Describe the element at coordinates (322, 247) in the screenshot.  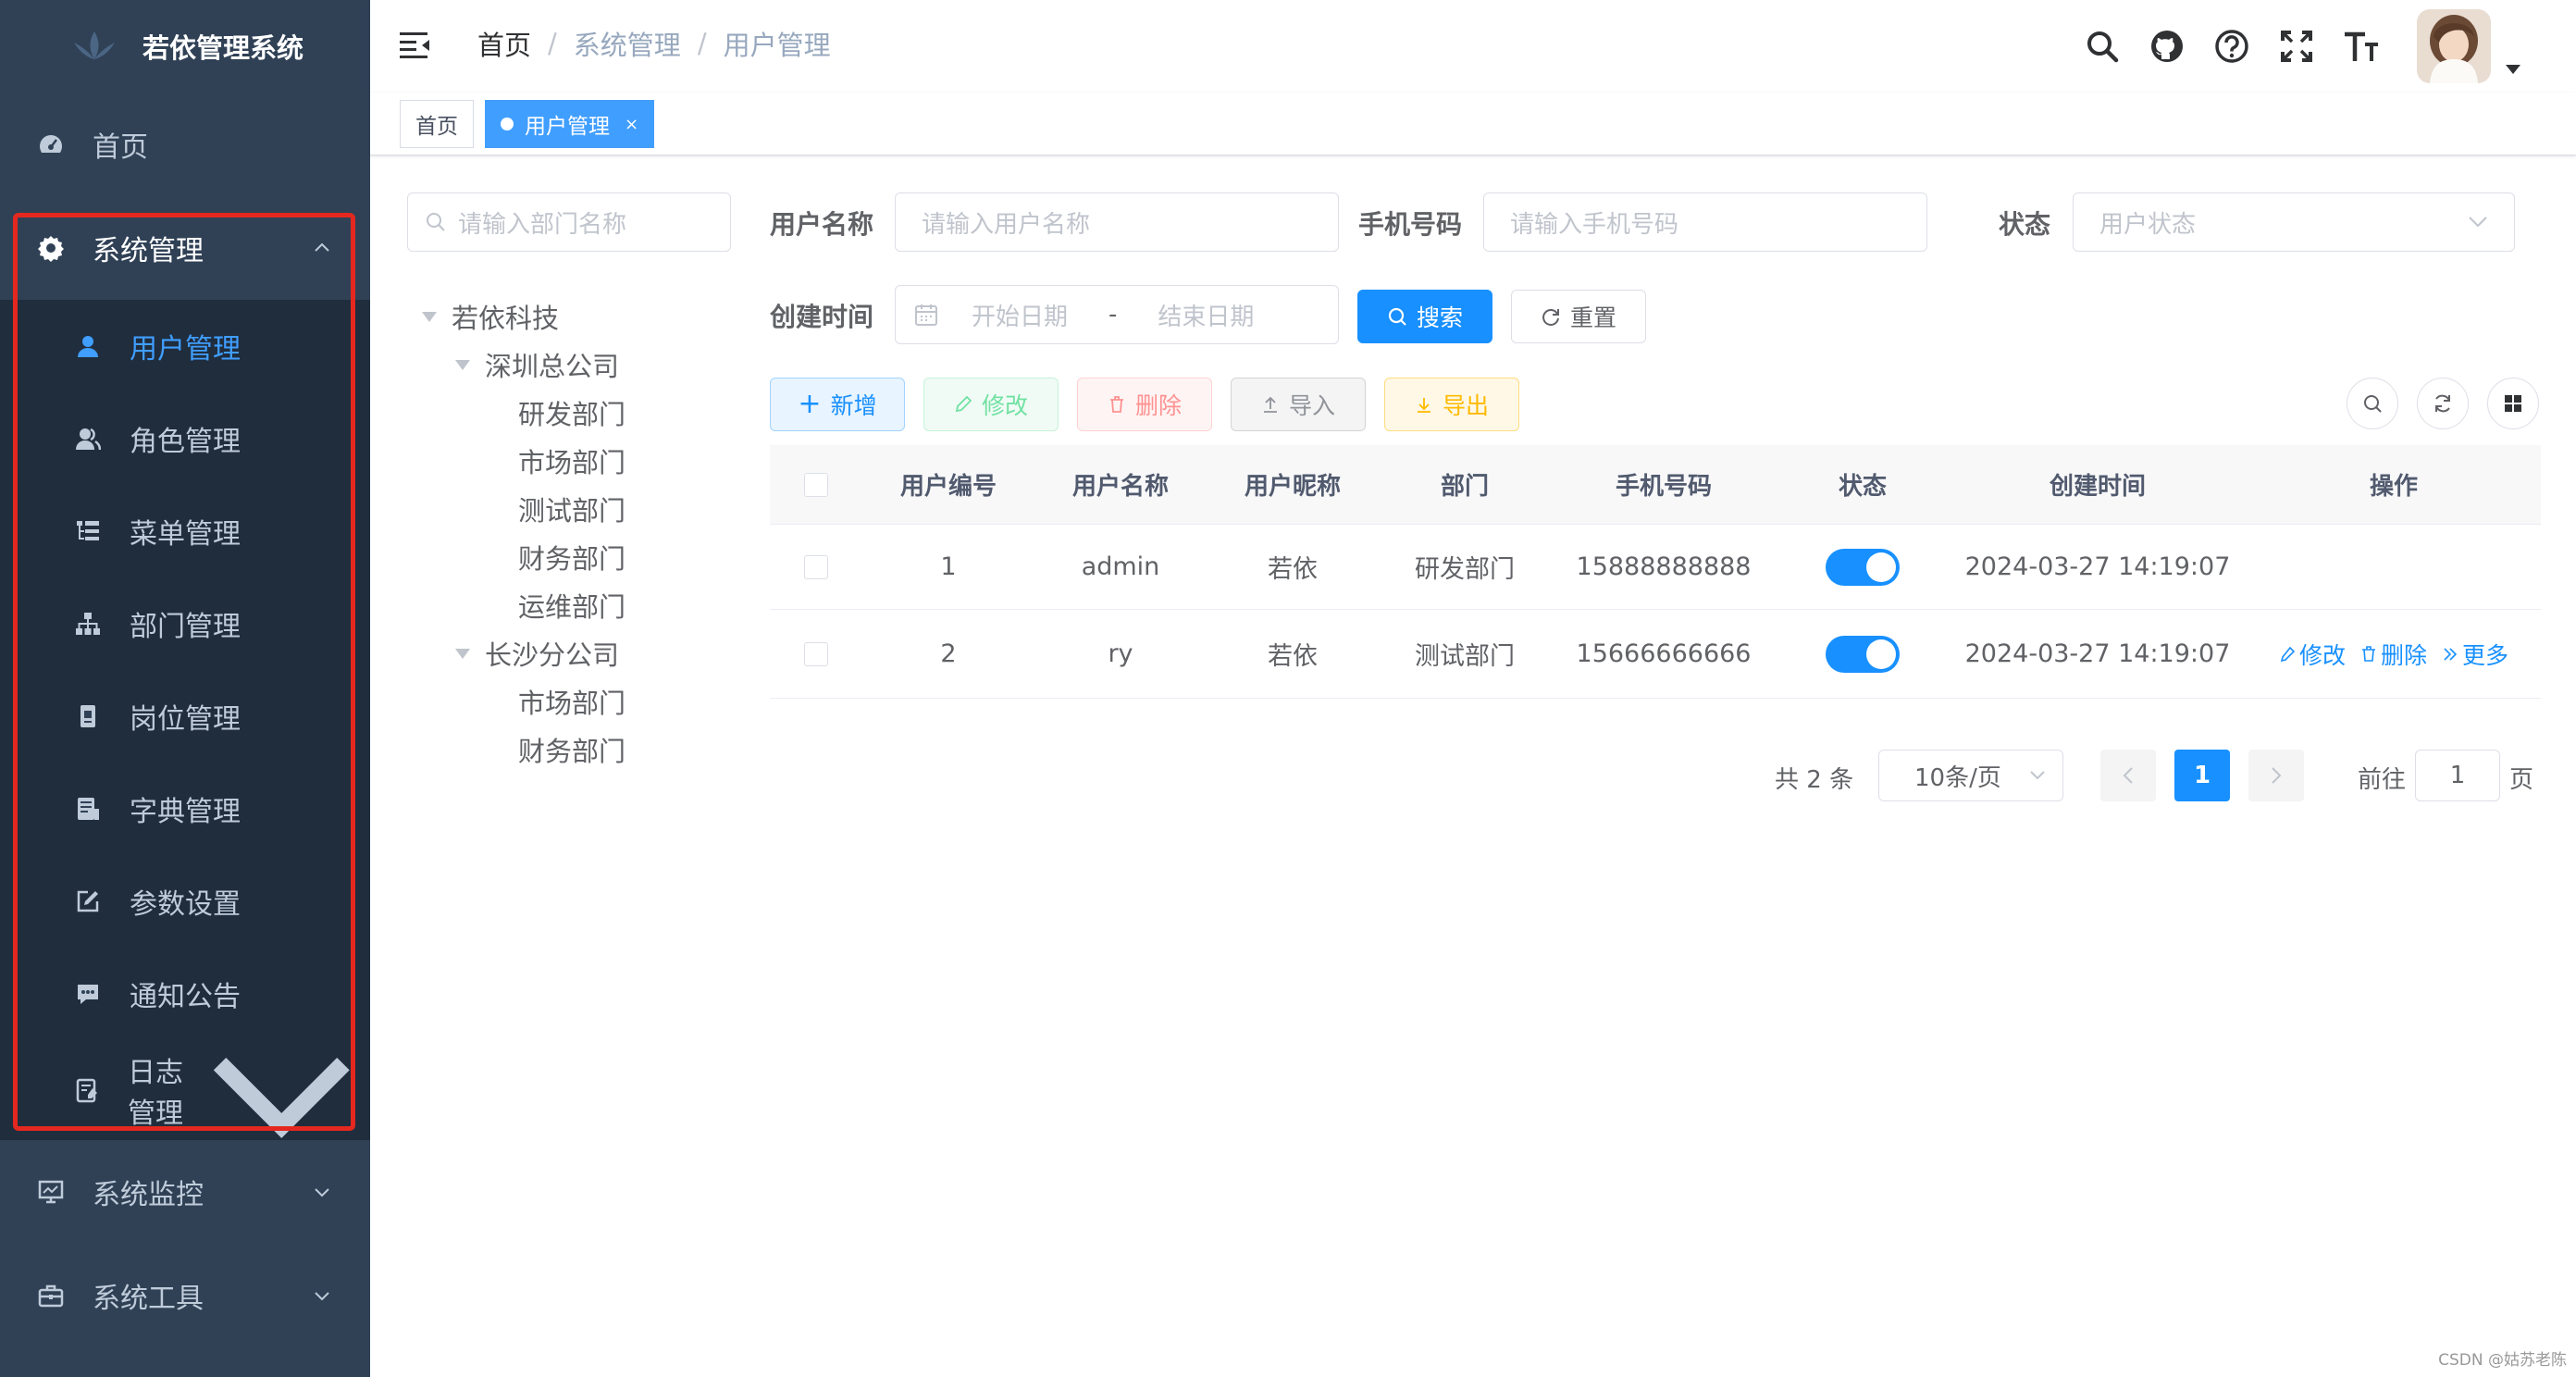
I see `chevron-up-icon` at that location.